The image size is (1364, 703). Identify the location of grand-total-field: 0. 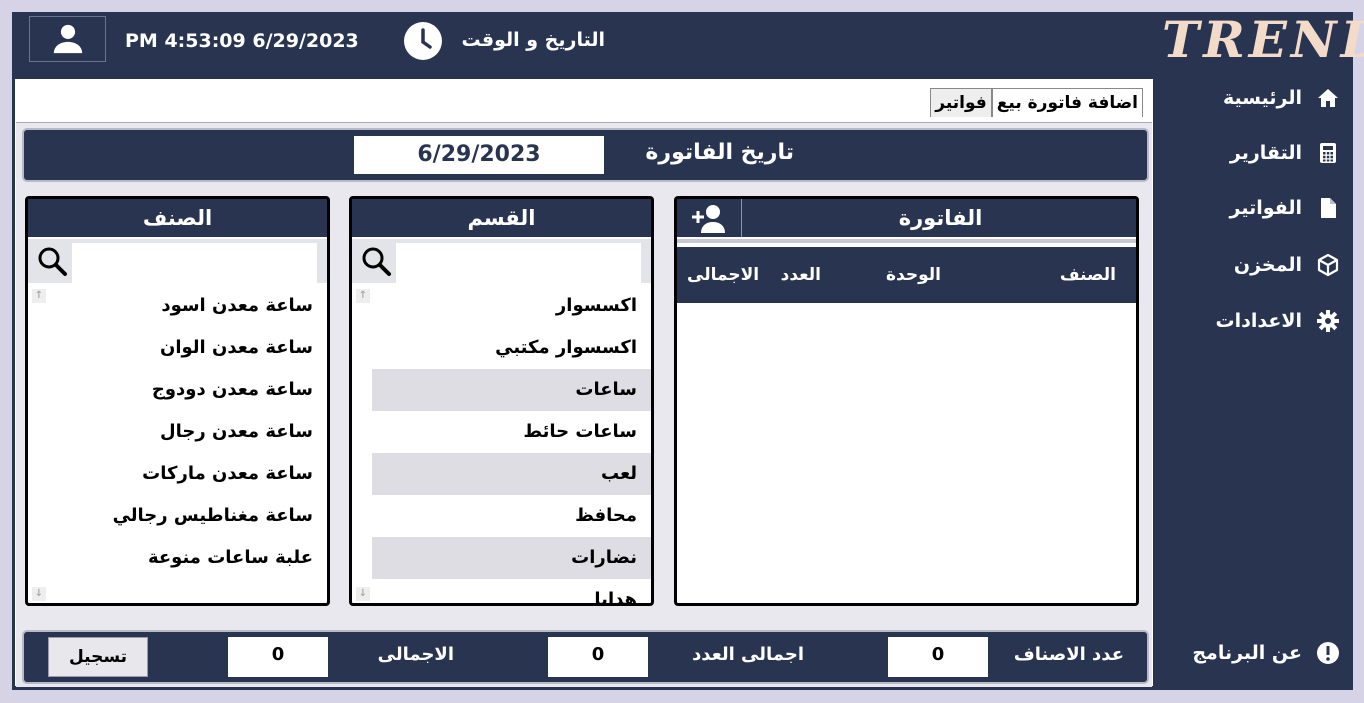
(278, 657).